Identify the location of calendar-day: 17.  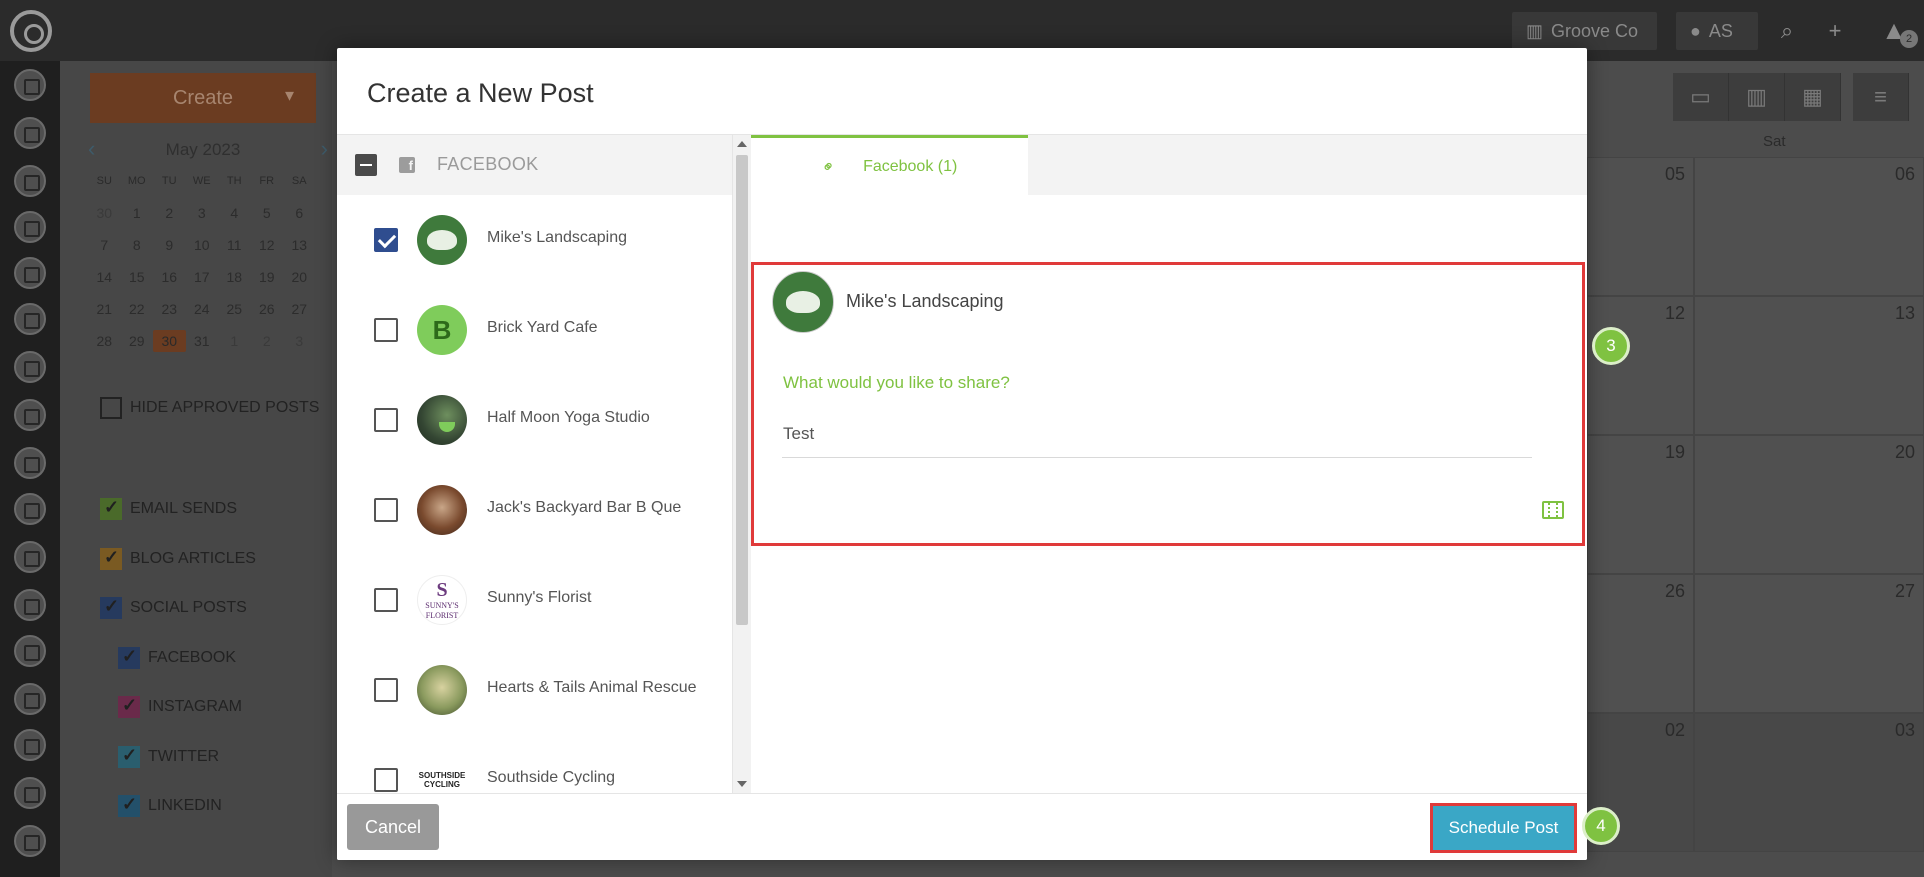
(202, 277).